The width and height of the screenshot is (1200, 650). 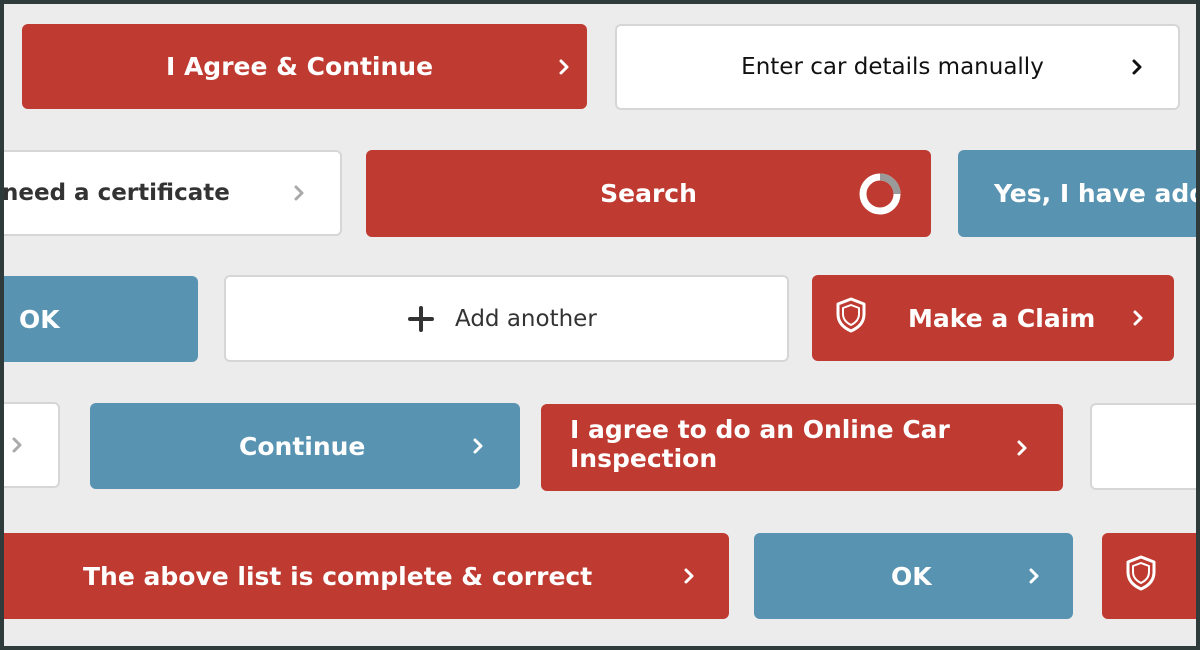 I want to click on online-inspection-button: I agree to do an Online Car Inspection, so click(x=802, y=447).